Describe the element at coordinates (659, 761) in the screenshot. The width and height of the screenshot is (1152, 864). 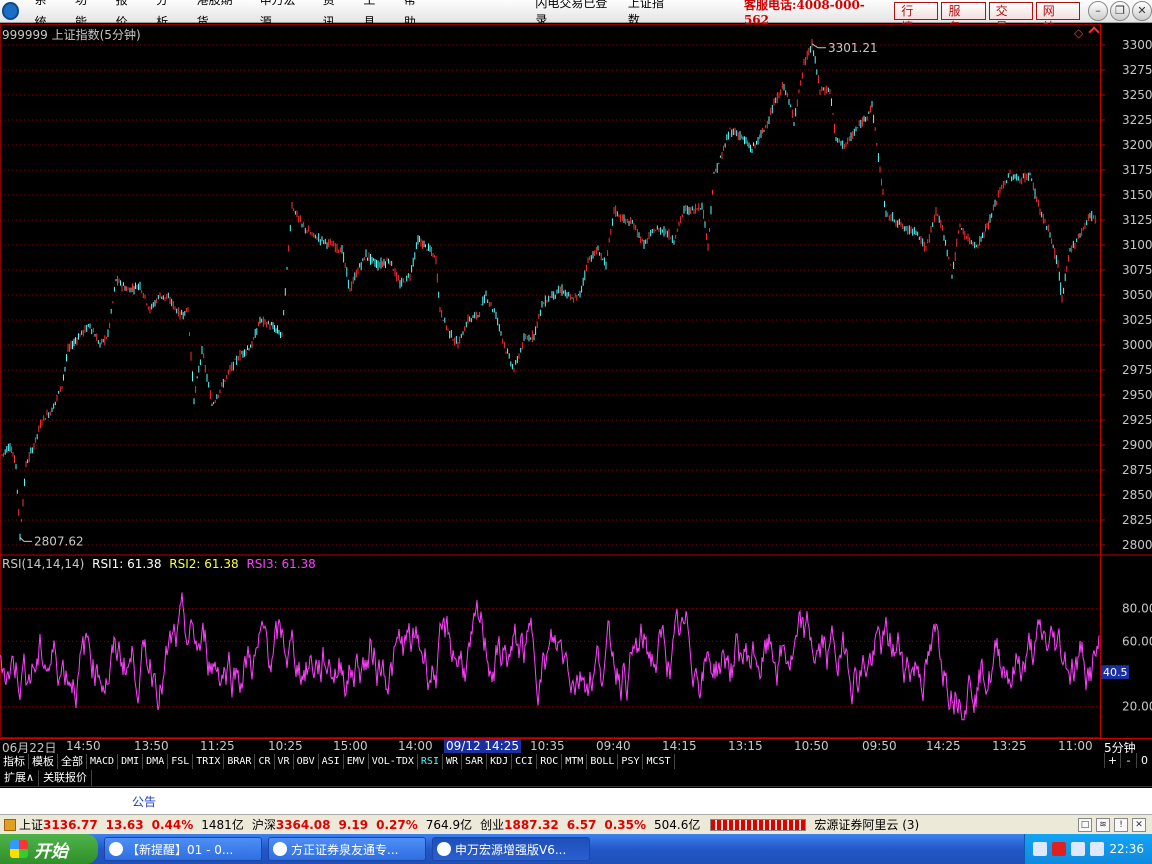
I see `indicator-tab-mcst: MCST` at that location.